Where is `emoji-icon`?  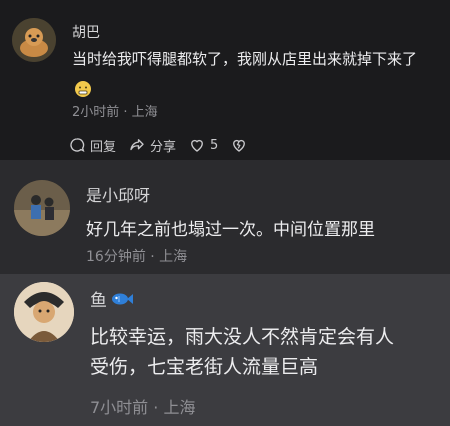 emoji-icon is located at coordinates (83, 89).